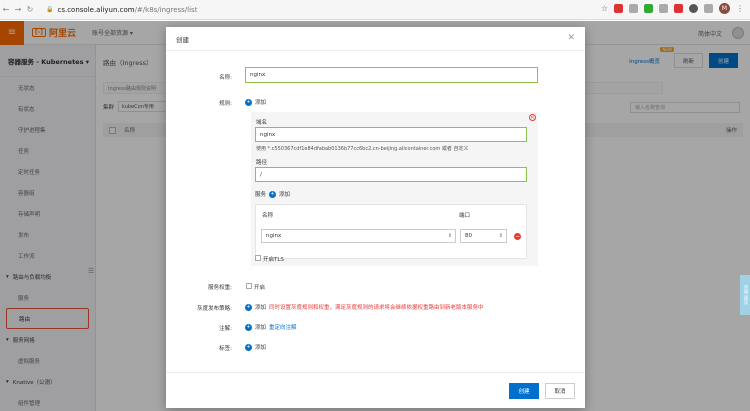  Describe the element at coordinates (225, 329) in the screenshot. I see `annotation-label: 注解:` at that location.